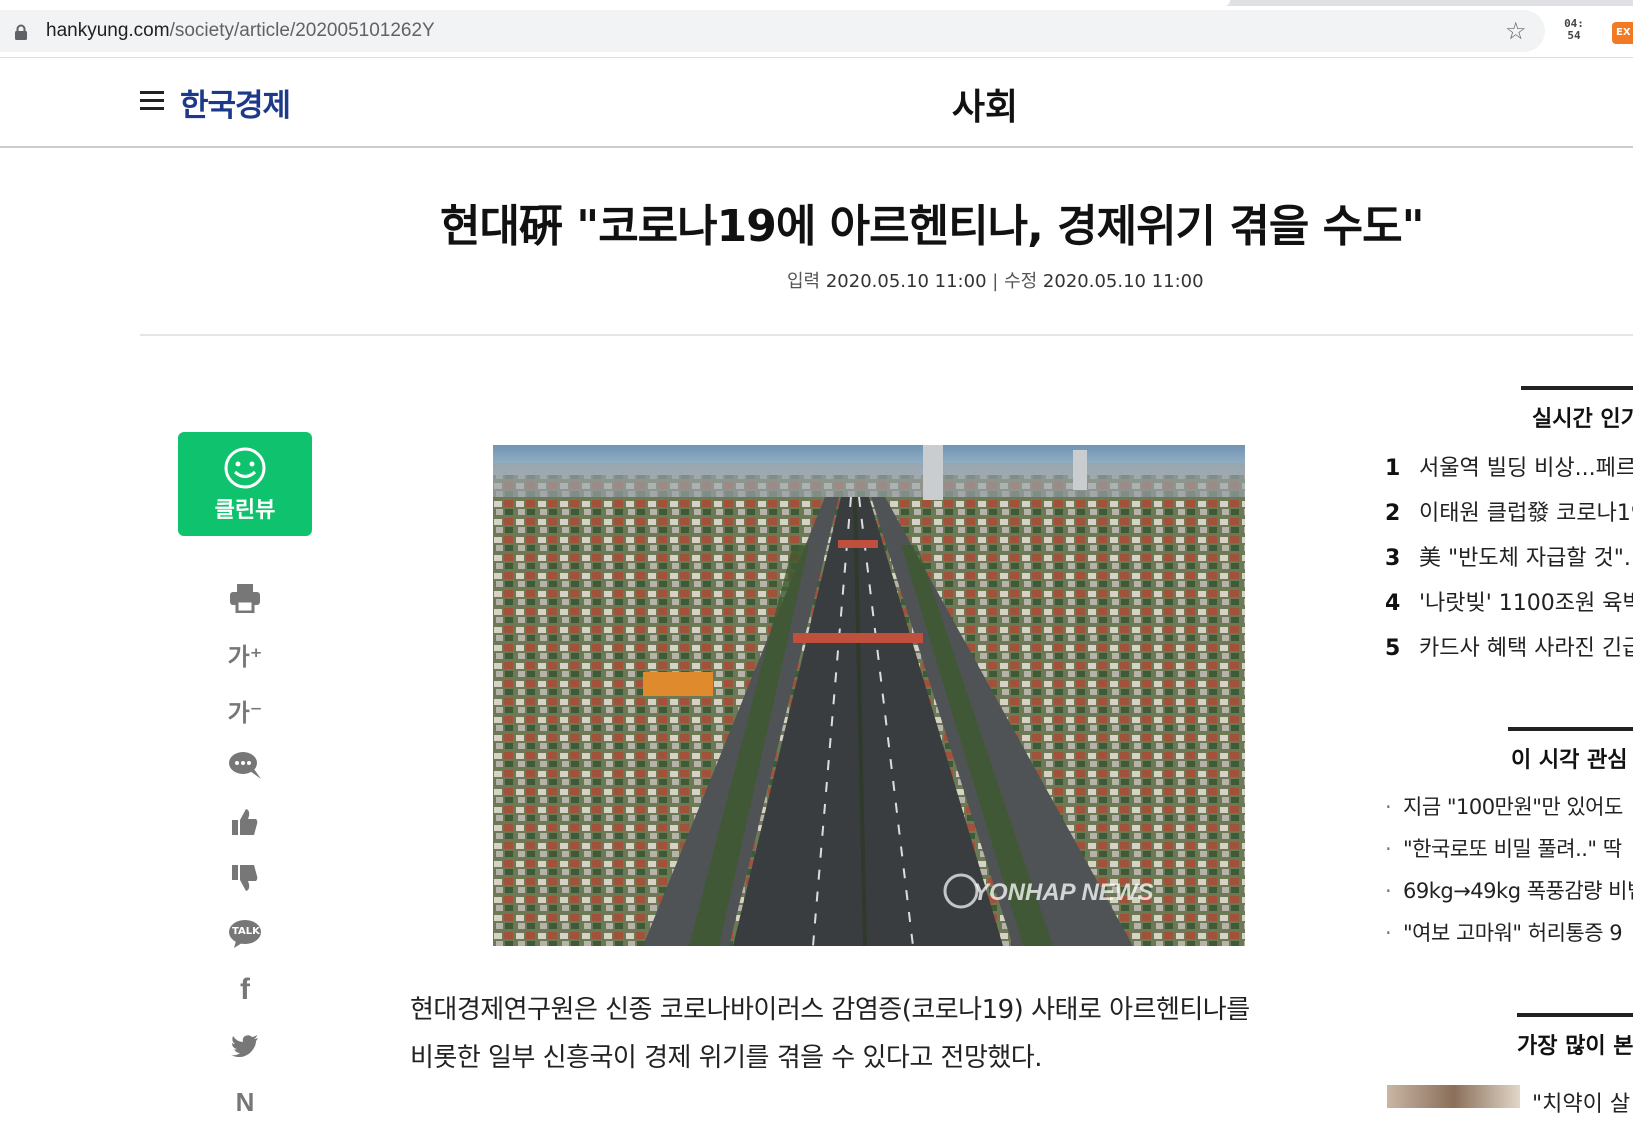 The image size is (1633, 1130). Describe the element at coordinates (245, 822) in the screenshot. I see `thumbs-up-icon` at that location.